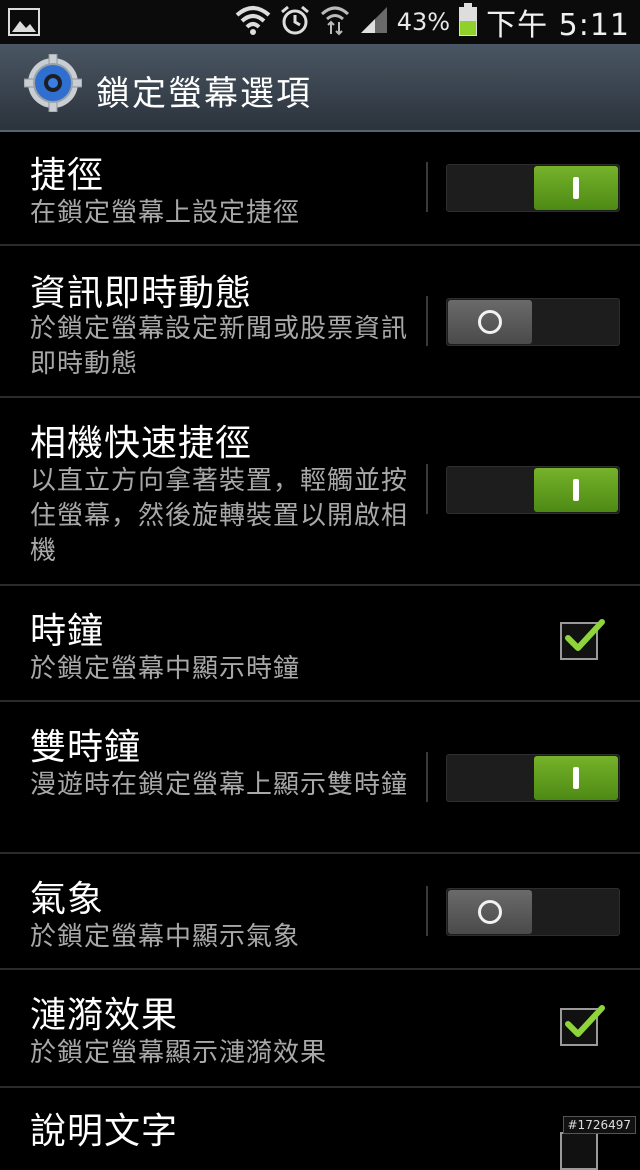 This screenshot has height=1170, width=640. What do you see at coordinates (67, 631) in the screenshot?
I see `setting-title: 時鐘` at bounding box center [67, 631].